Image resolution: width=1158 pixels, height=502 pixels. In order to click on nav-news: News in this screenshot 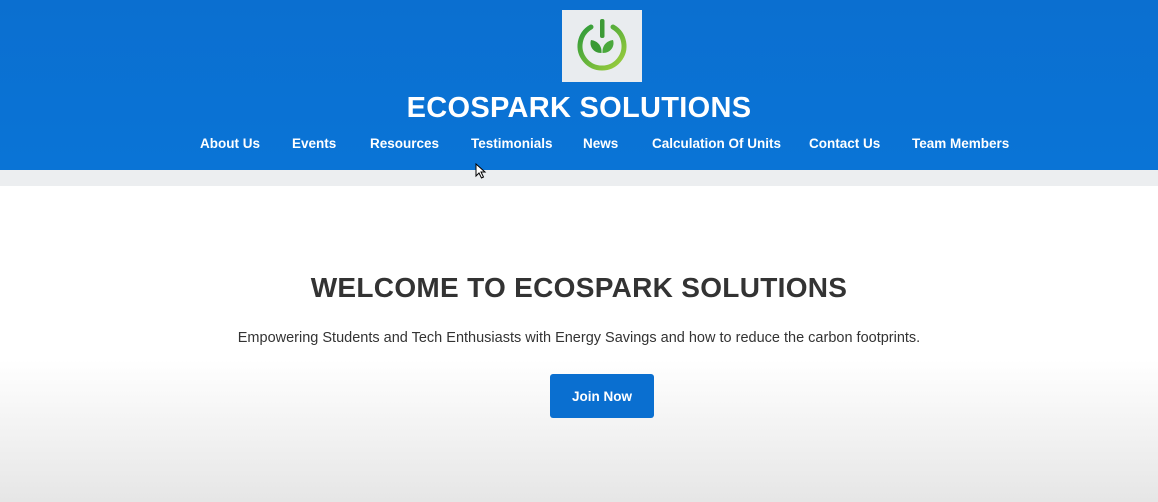, I will do `click(600, 144)`.